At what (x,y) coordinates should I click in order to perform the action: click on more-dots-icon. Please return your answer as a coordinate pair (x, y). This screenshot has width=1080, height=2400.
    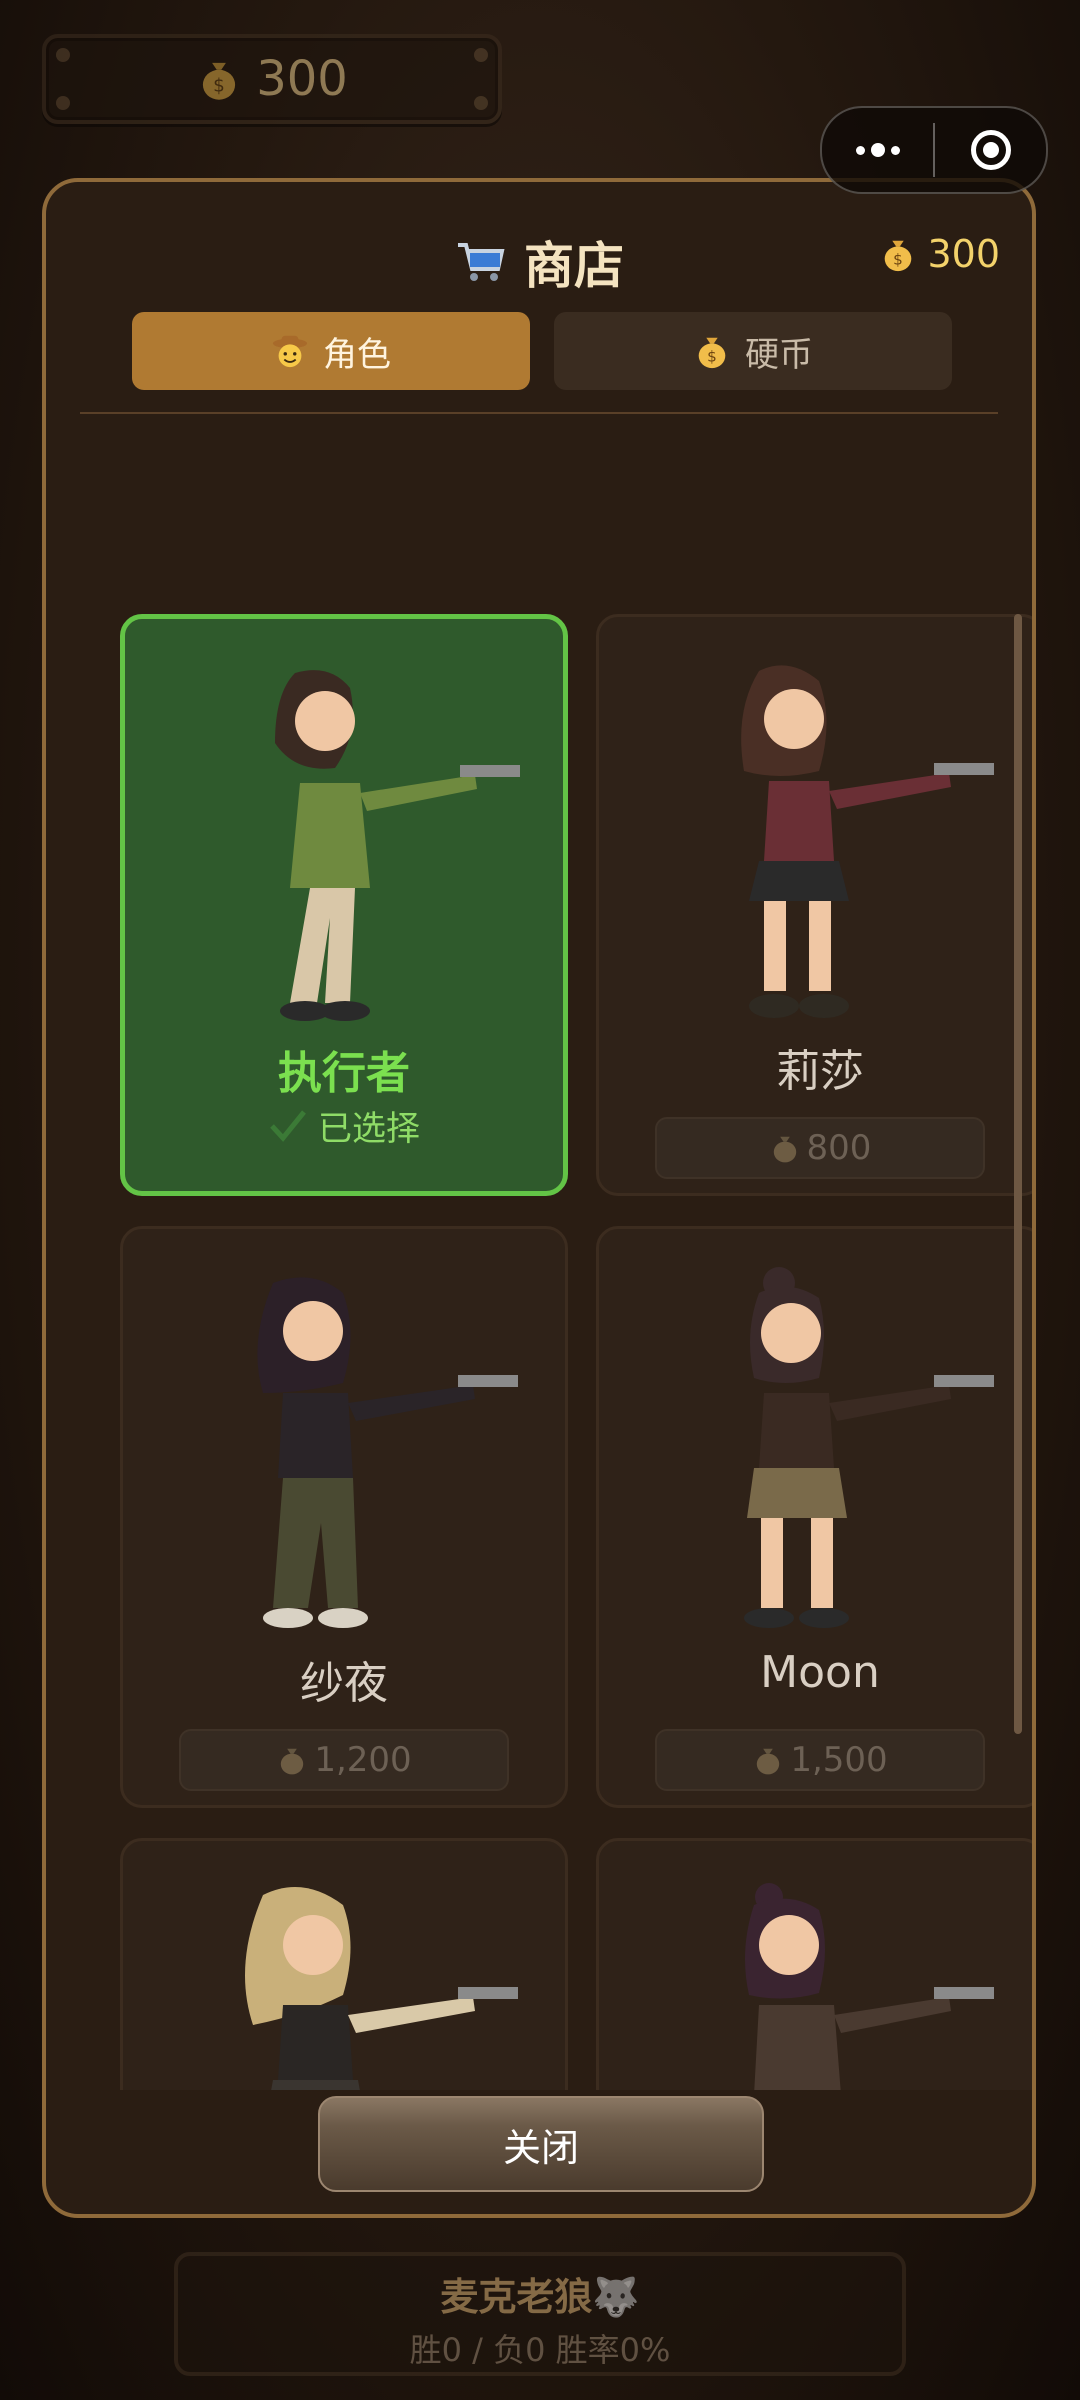
    Looking at the image, I should click on (877, 150).